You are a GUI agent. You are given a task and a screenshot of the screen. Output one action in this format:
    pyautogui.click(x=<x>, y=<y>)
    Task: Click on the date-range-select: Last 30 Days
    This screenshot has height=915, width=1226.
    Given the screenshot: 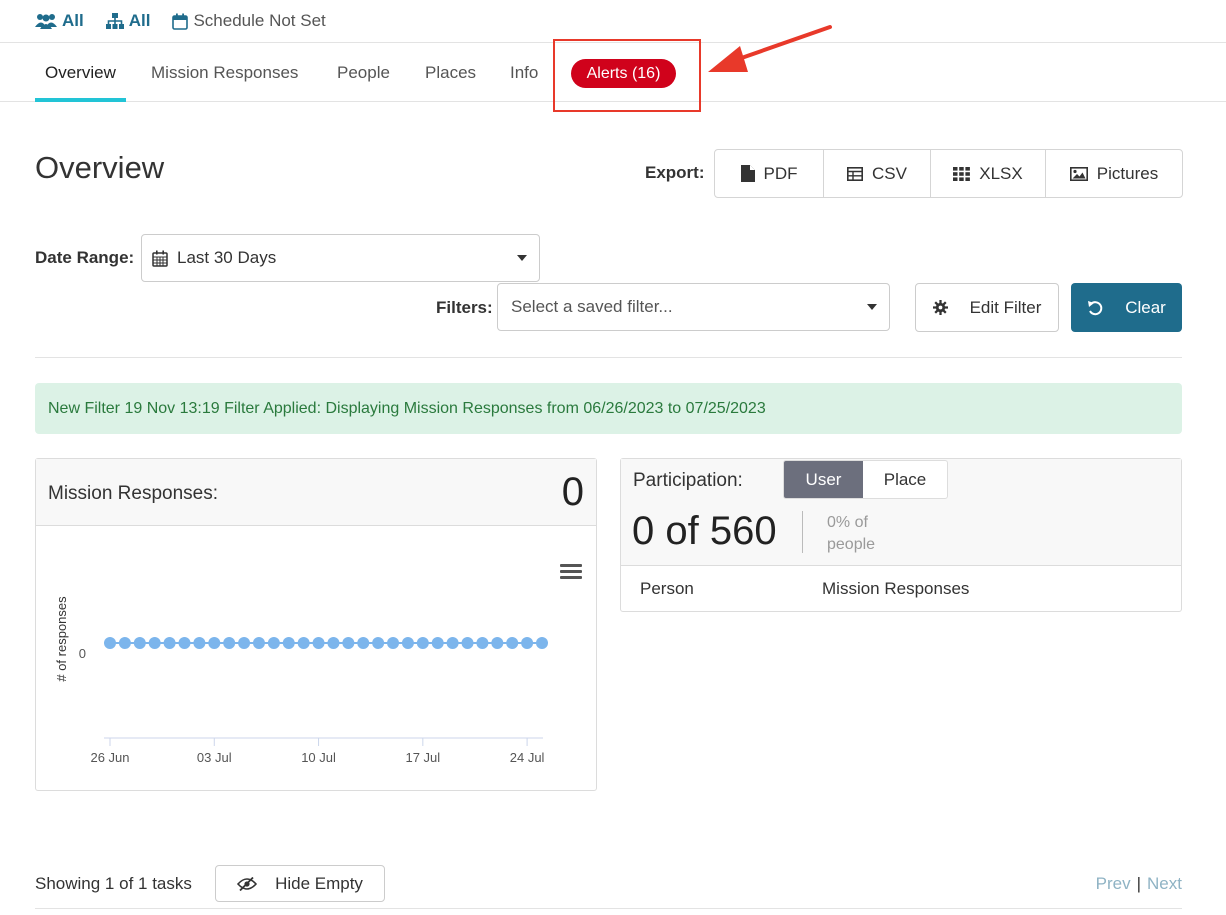 What is the action you would take?
    pyautogui.click(x=340, y=258)
    